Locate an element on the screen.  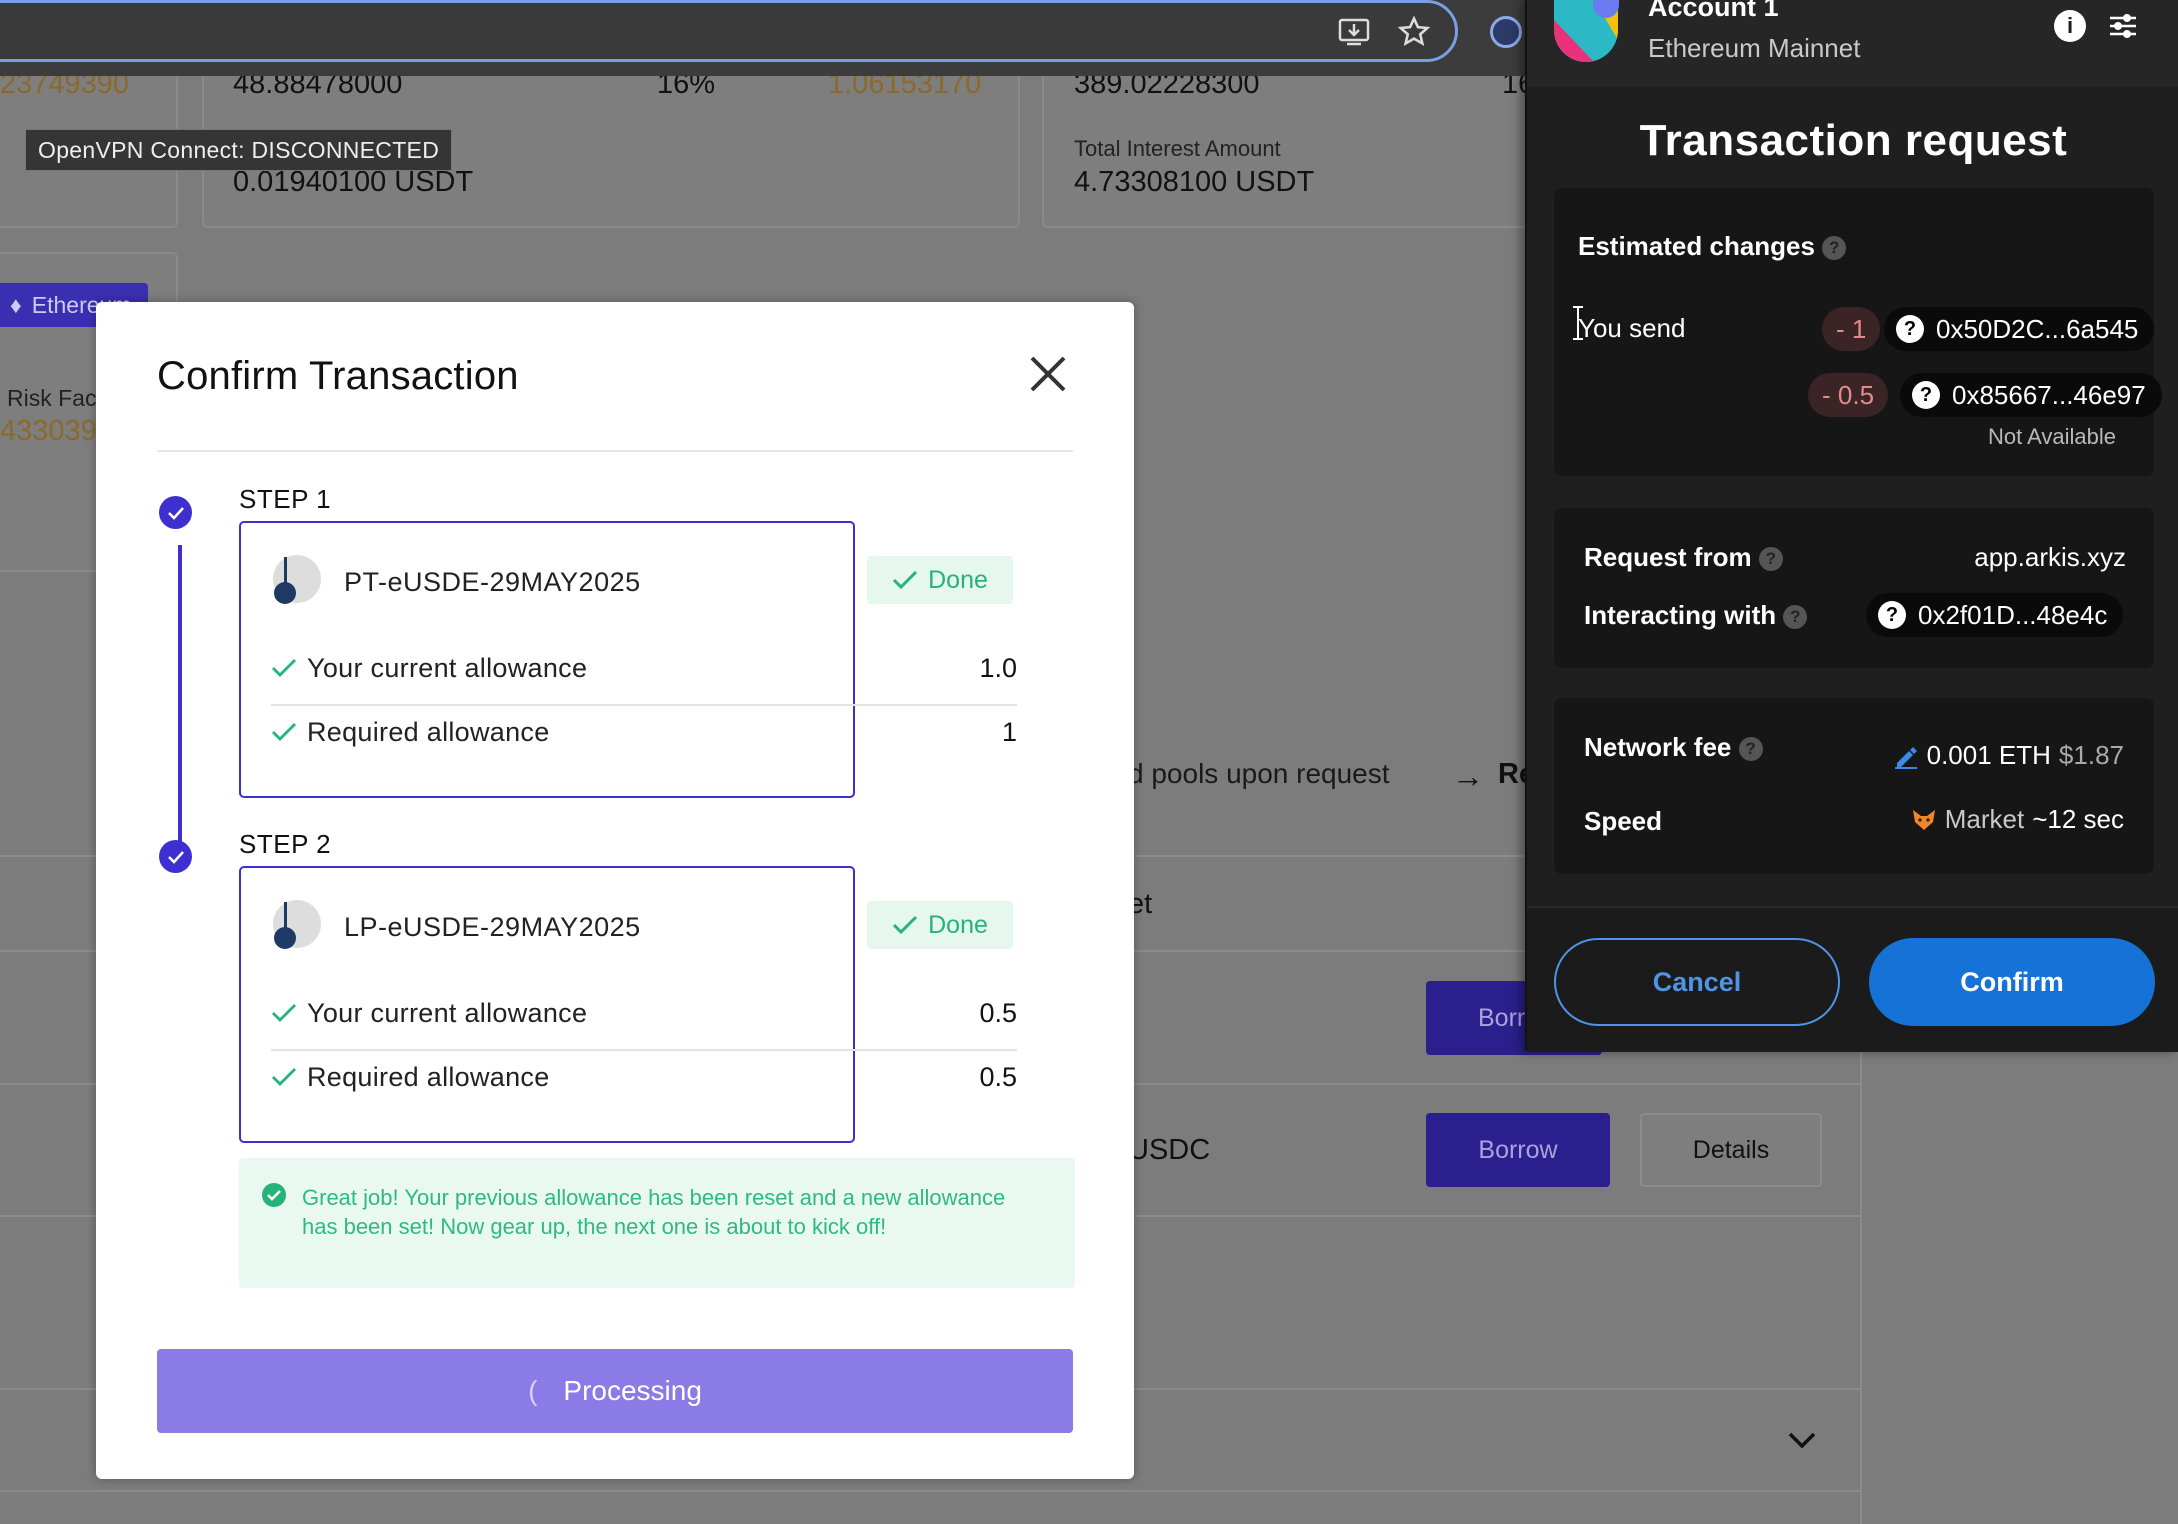
step-1-done-badge: Done is located at coordinates (940, 580).